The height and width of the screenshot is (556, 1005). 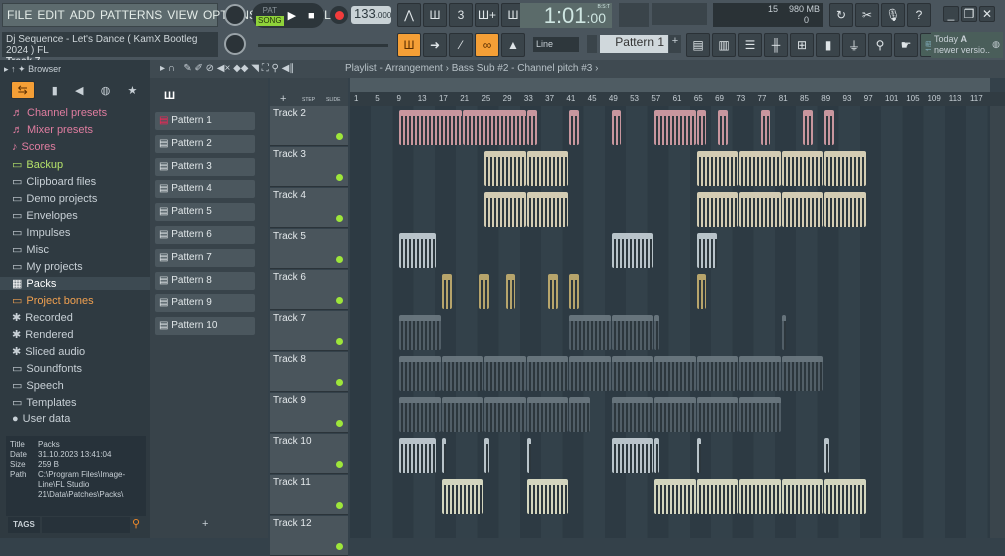 What do you see at coordinates (205, 280) in the screenshot?
I see `pattern-item: ▤ Pattern 8` at bounding box center [205, 280].